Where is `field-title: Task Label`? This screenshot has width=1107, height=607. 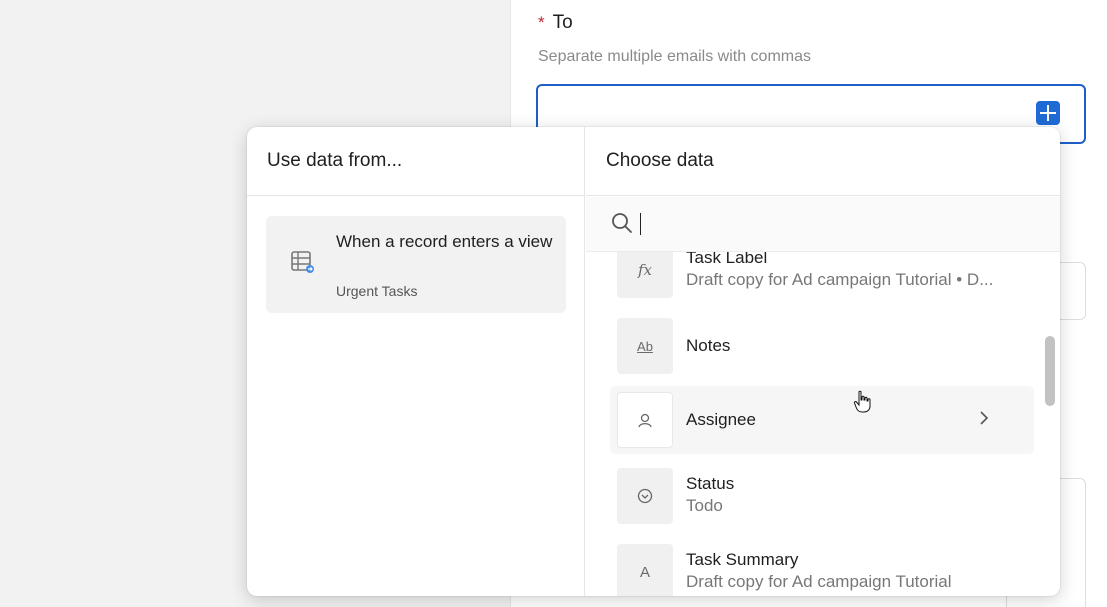 field-title: Task Label is located at coordinates (727, 259).